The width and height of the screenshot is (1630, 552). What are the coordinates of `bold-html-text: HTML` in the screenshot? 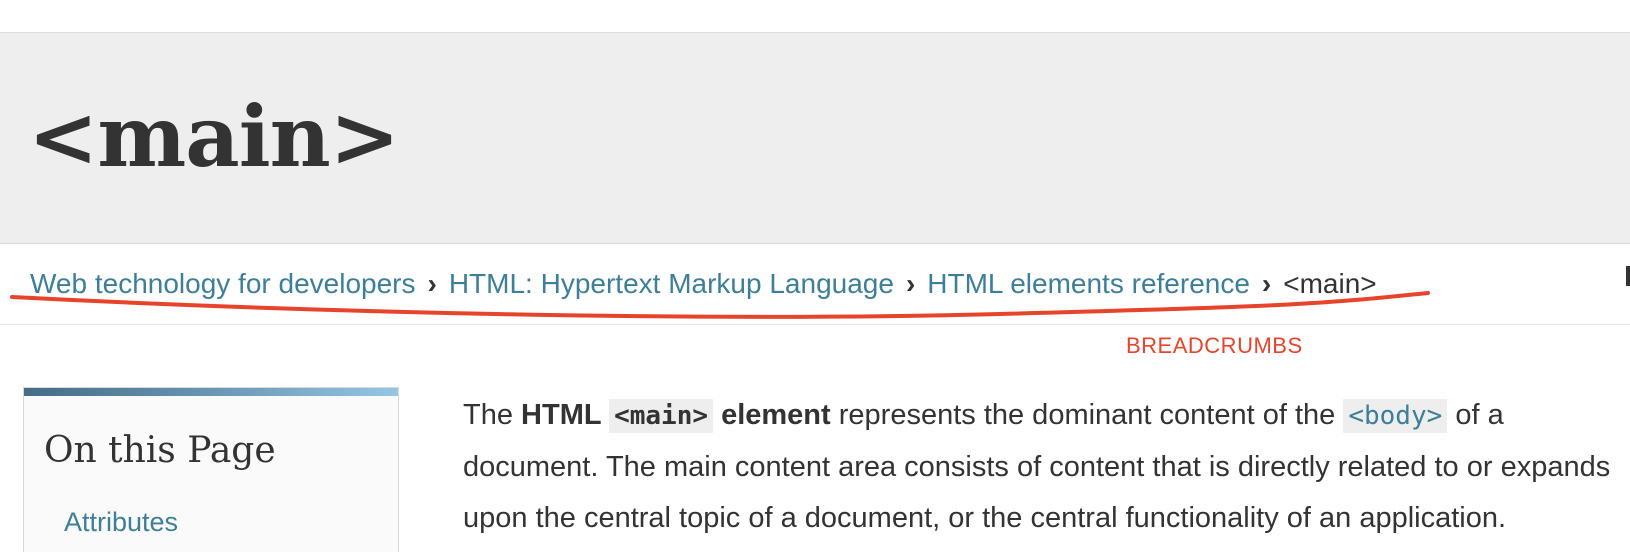 It's located at (565, 415).